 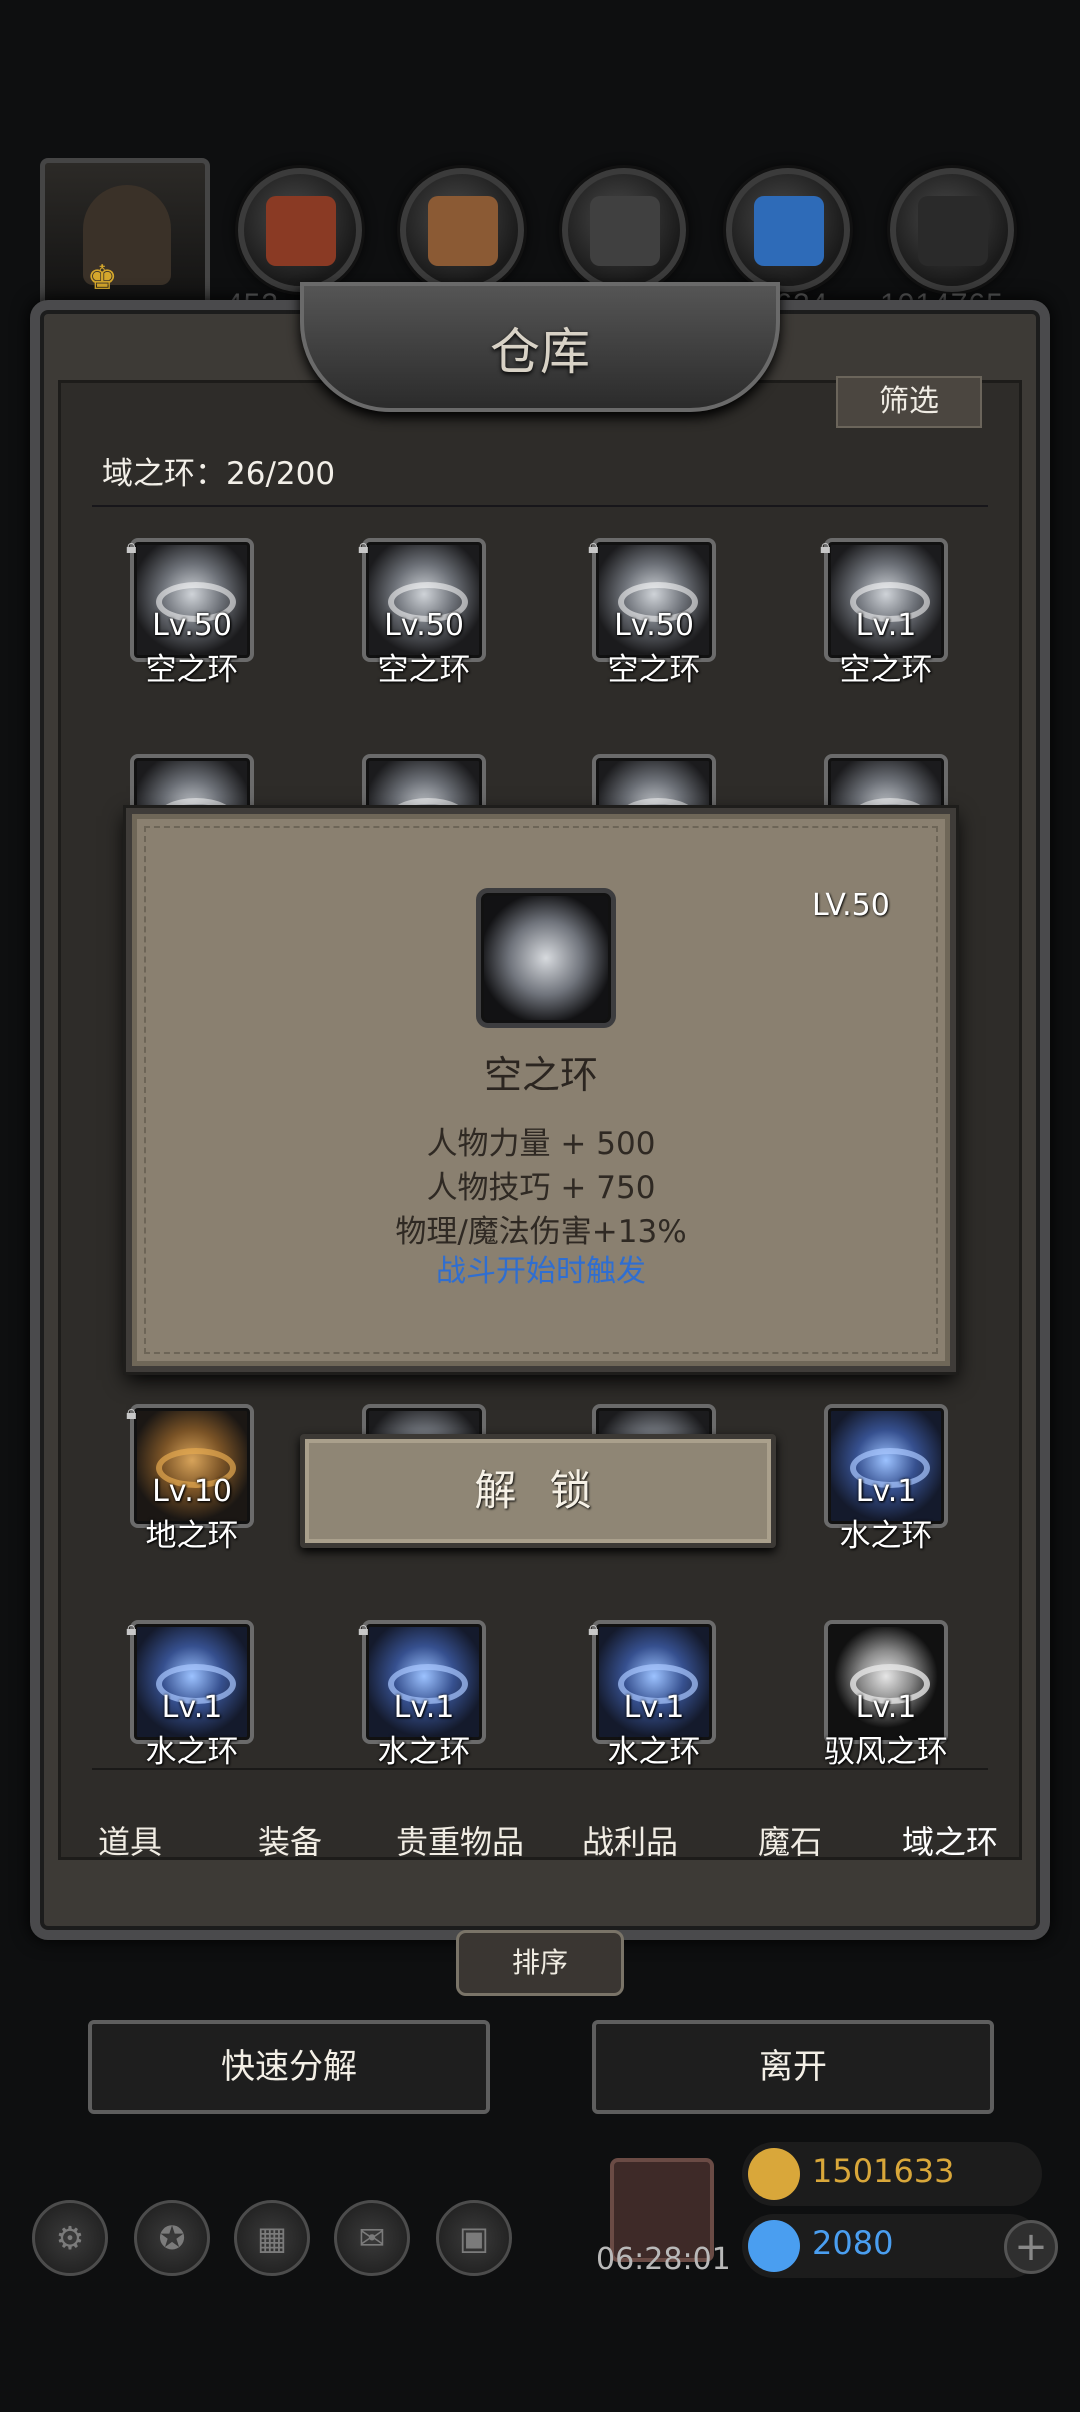 What do you see at coordinates (663, 2259) in the screenshot?
I see `gift-timer: 06:28:01` at bounding box center [663, 2259].